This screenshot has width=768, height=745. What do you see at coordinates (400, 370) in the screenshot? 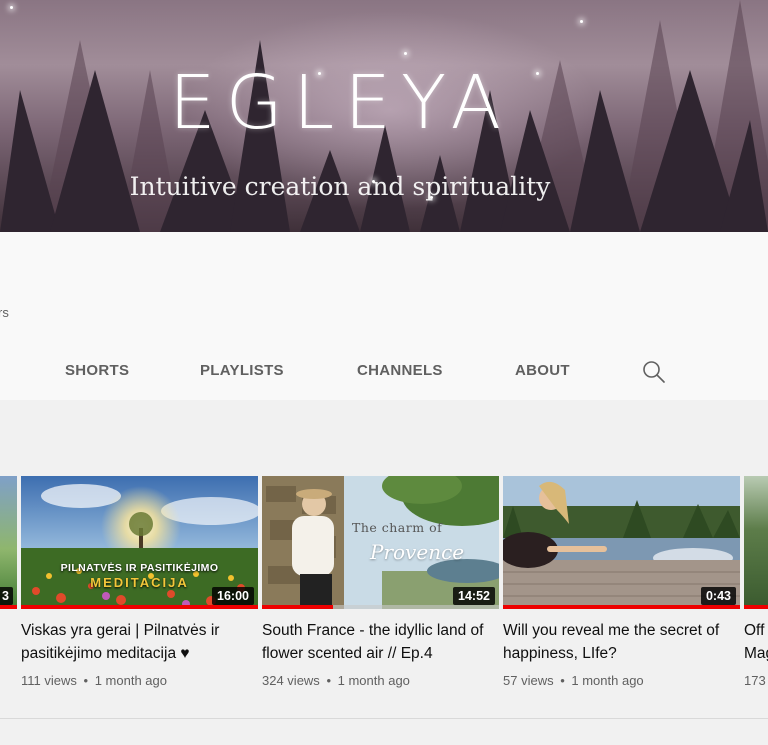
I see `tab-channels: CHANNELS` at bounding box center [400, 370].